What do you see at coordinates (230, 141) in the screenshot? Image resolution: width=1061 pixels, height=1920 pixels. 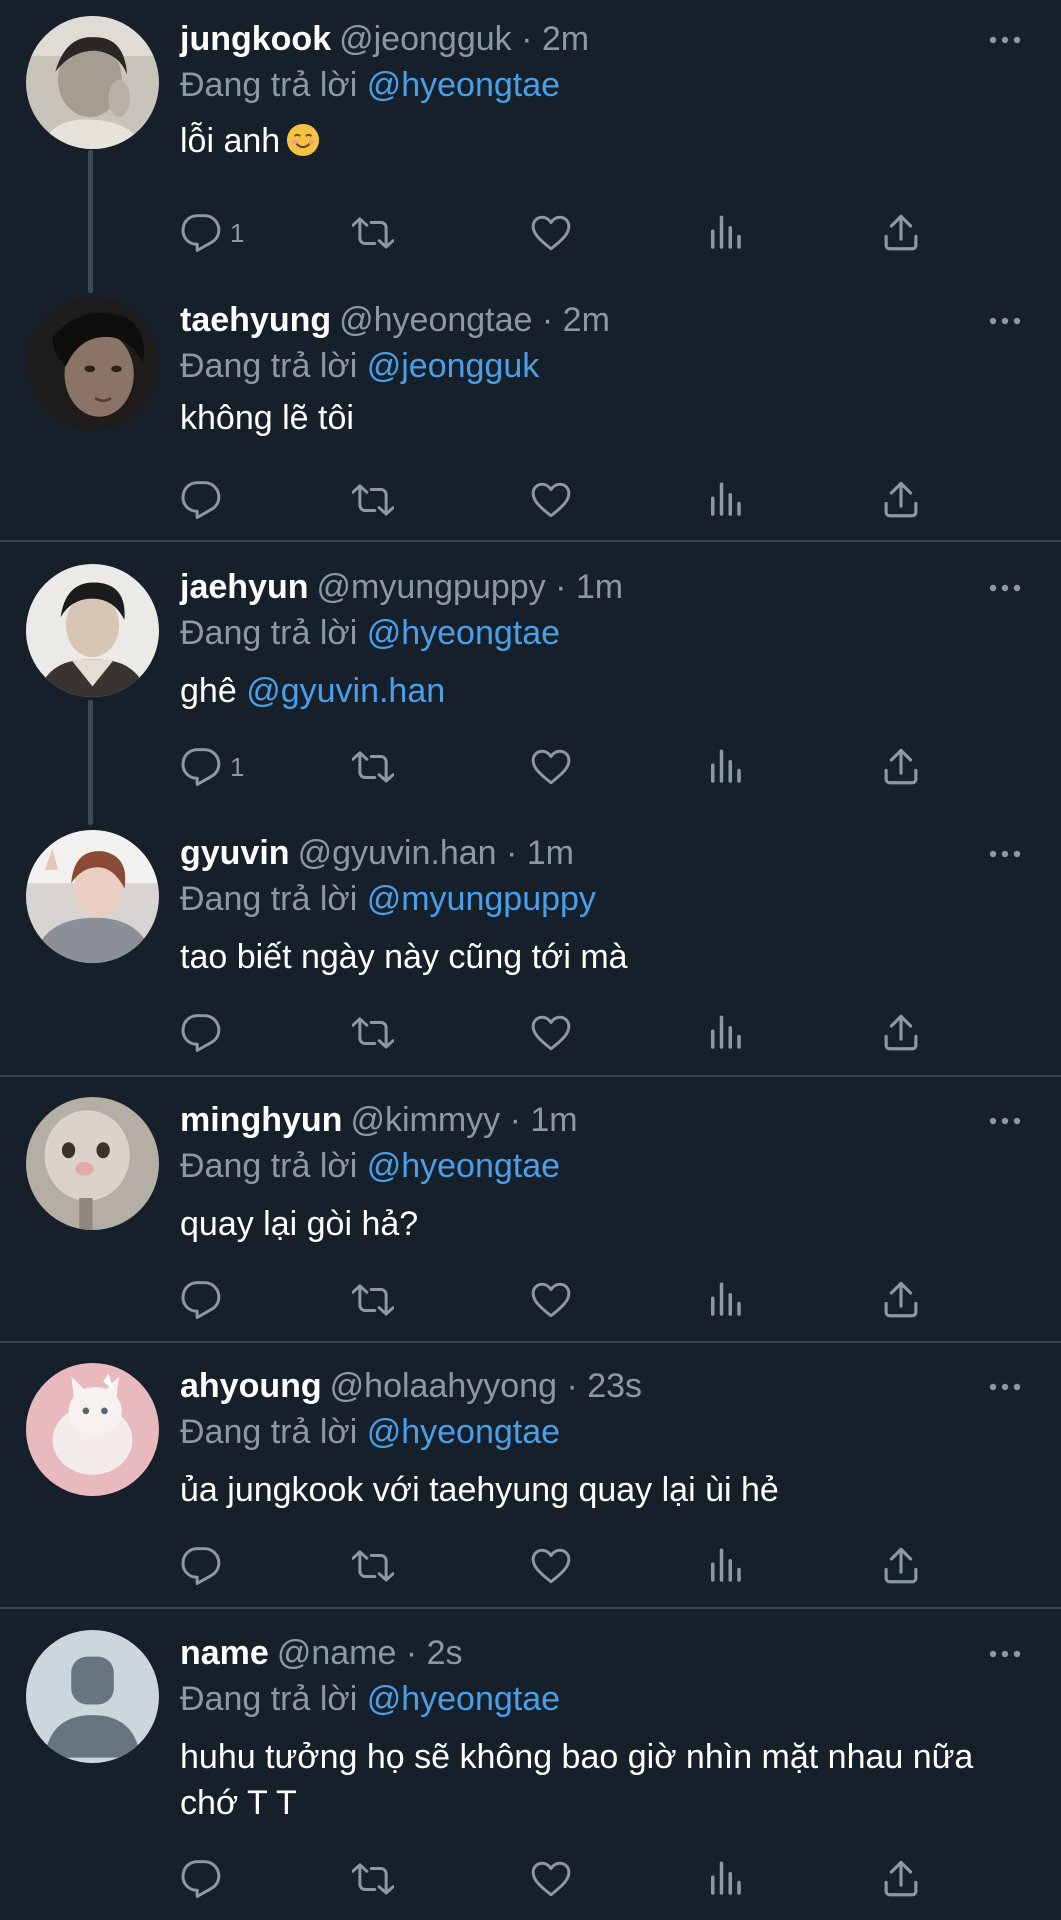 I see `tweet-text-content: lỗi anh` at bounding box center [230, 141].